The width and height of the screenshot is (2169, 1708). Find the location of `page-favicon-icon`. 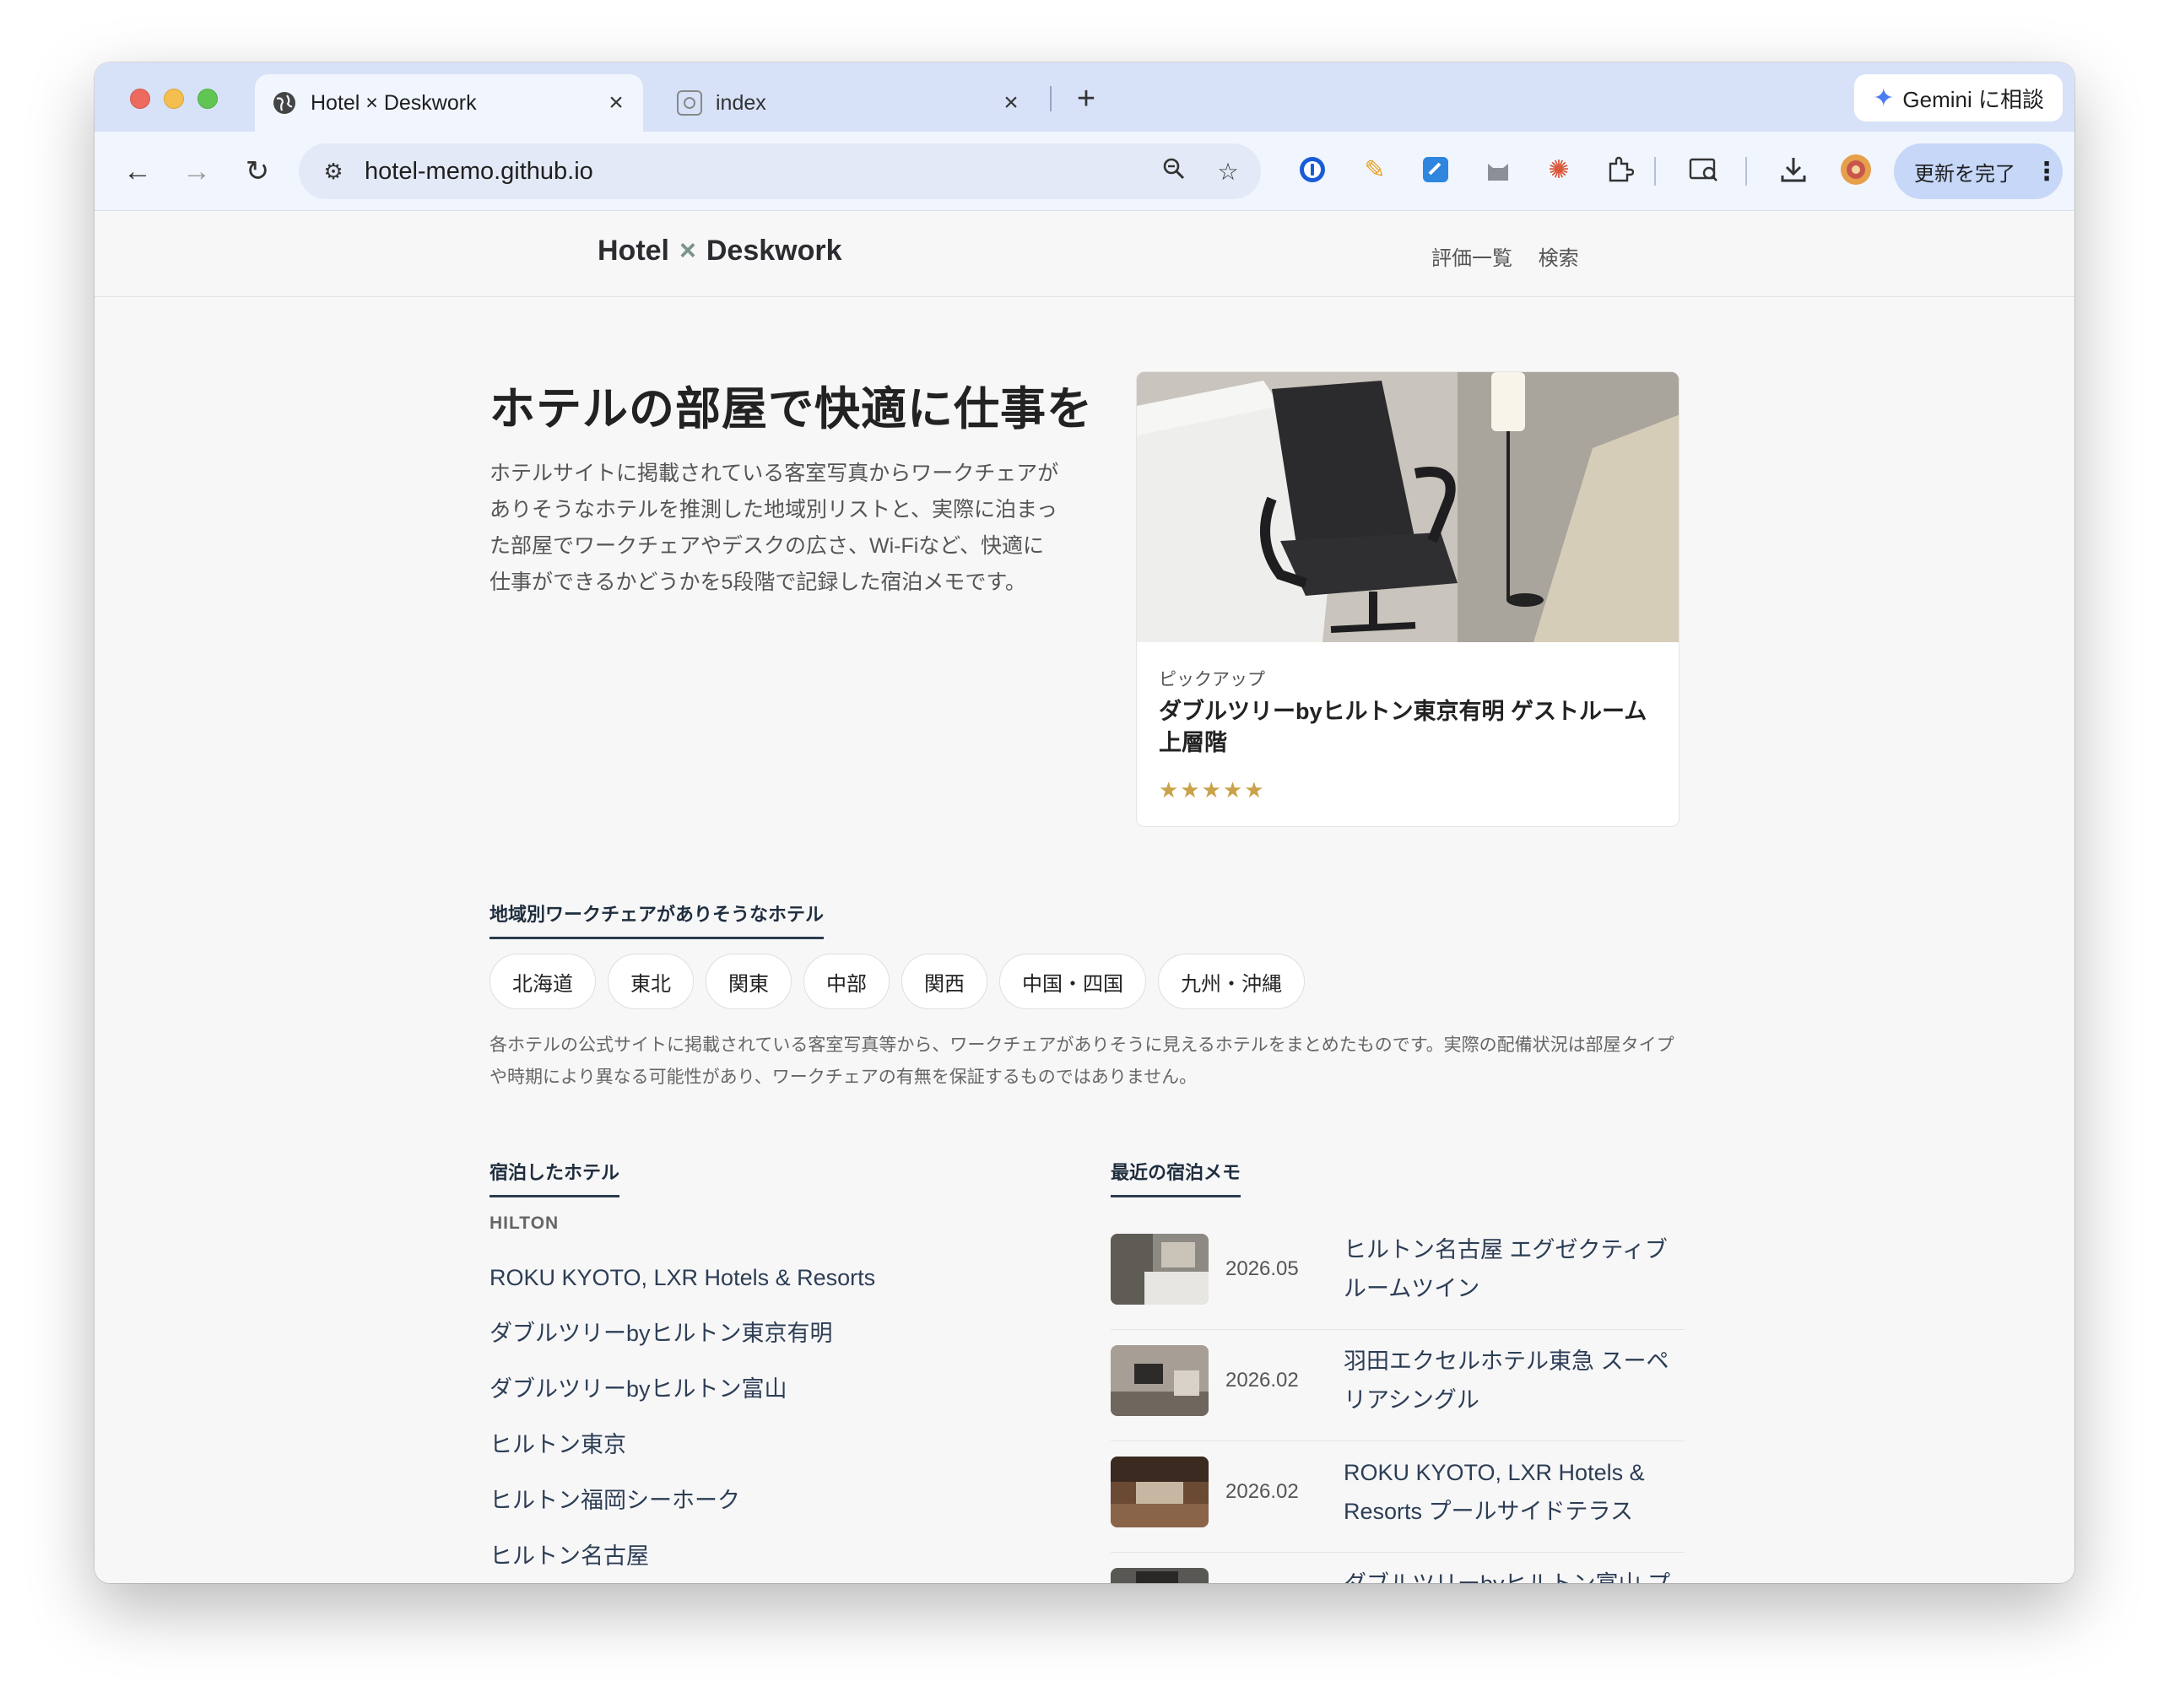

page-favicon-icon is located at coordinates (689, 103).